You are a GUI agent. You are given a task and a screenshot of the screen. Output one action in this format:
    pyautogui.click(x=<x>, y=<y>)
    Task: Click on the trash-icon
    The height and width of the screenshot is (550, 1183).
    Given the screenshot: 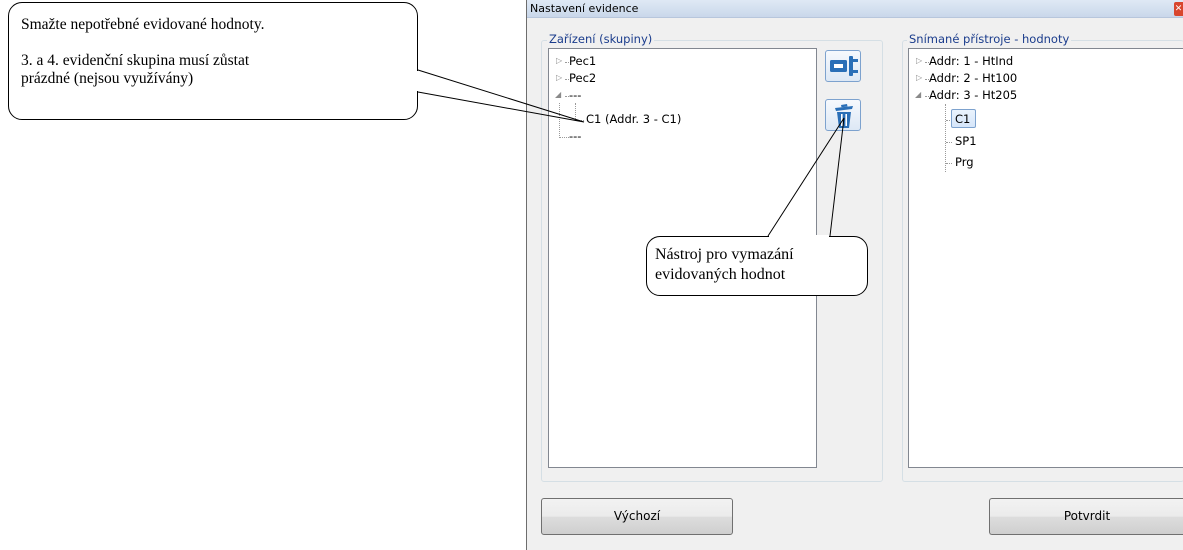 What is the action you would take?
    pyautogui.click(x=844, y=116)
    